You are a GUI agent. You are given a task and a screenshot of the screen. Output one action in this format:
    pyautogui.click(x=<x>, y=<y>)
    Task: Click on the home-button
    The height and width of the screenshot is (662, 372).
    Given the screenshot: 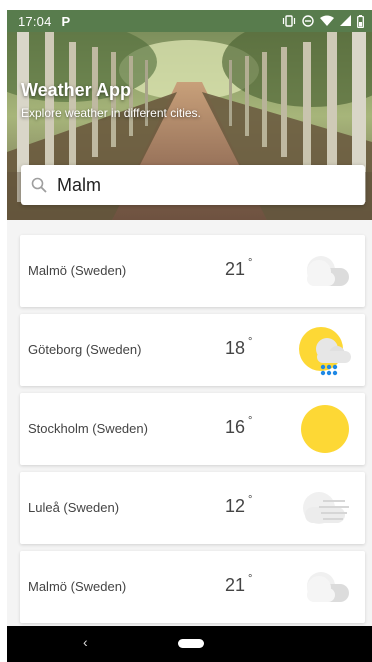 What is the action you would take?
    pyautogui.click(x=191, y=643)
    